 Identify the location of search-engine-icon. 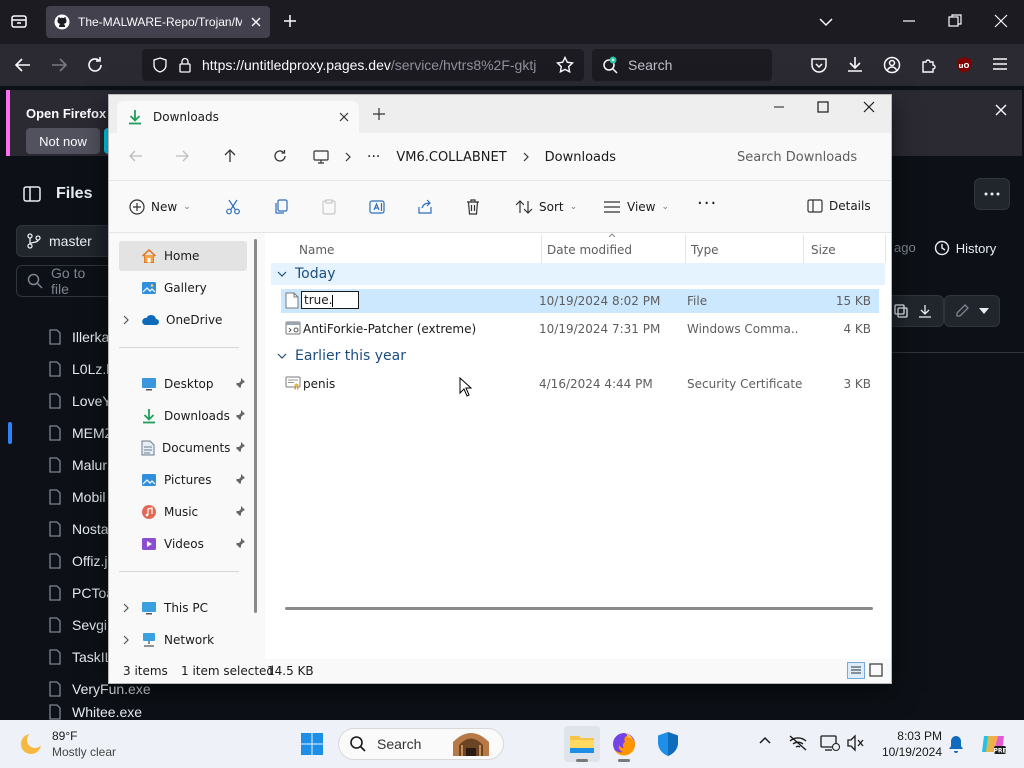
(611, 65).